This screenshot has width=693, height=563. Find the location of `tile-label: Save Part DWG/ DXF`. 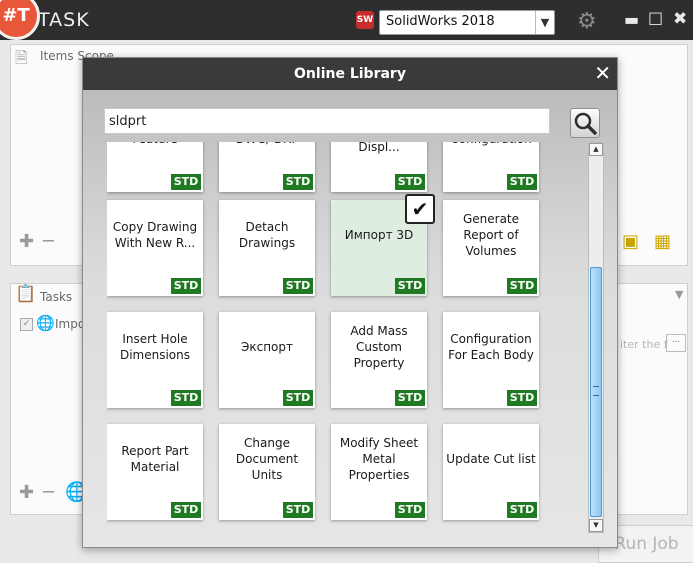

tile-label: Save Part DWG/ DXF is located at coordinates (267, 154).